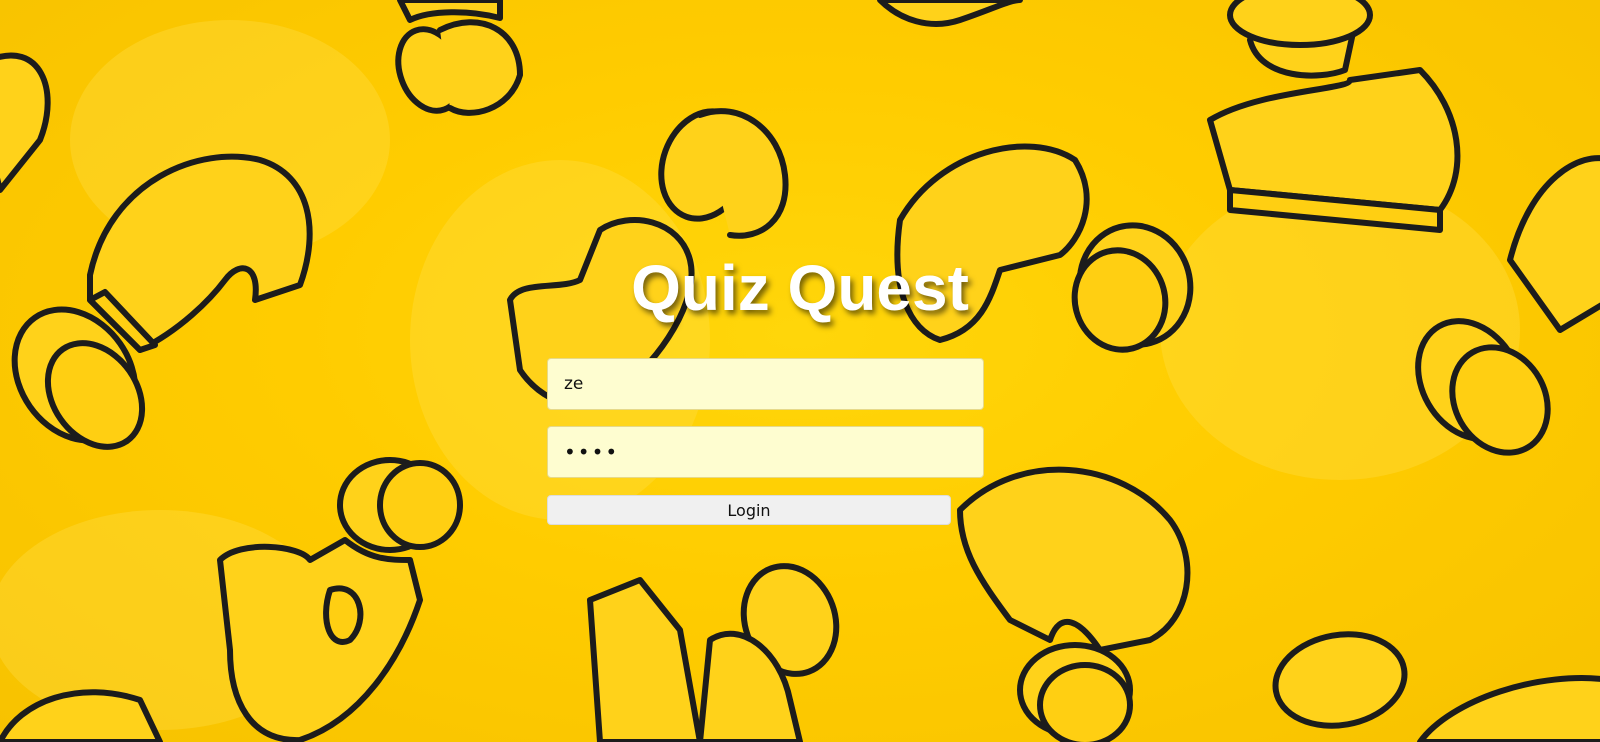  I want to click on login-button: Login, so click(749, 510).